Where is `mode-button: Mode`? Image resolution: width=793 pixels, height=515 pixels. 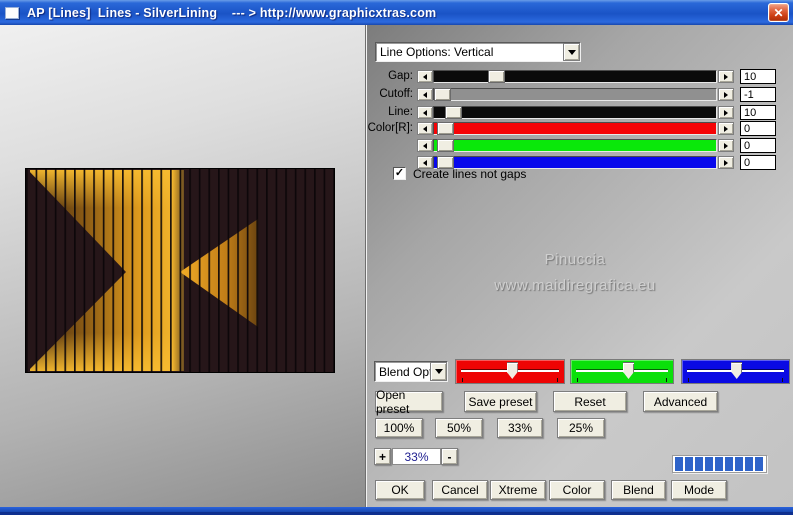
mode-button: Mode is located at coordinates (699, 490).